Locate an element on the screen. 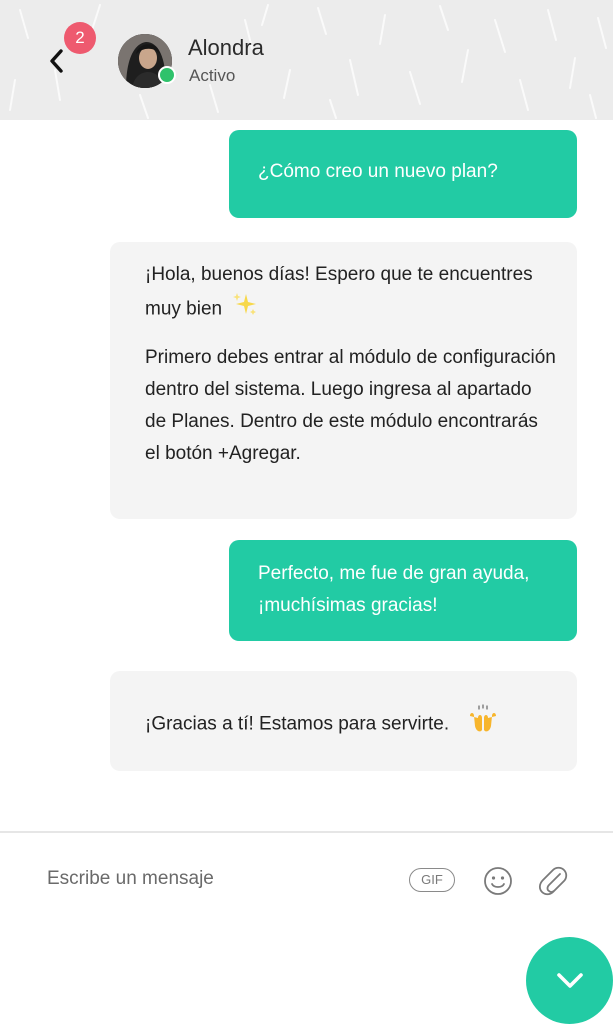  emoji-button is located at coordinates (498, 883).